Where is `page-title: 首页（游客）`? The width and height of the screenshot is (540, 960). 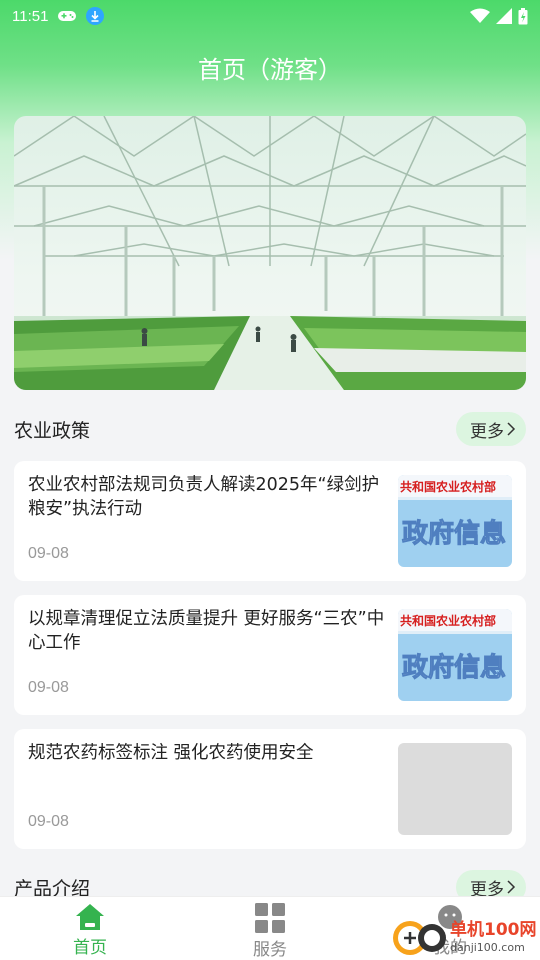
page-title: 首页（游客） is located at coordinates (270, 70).